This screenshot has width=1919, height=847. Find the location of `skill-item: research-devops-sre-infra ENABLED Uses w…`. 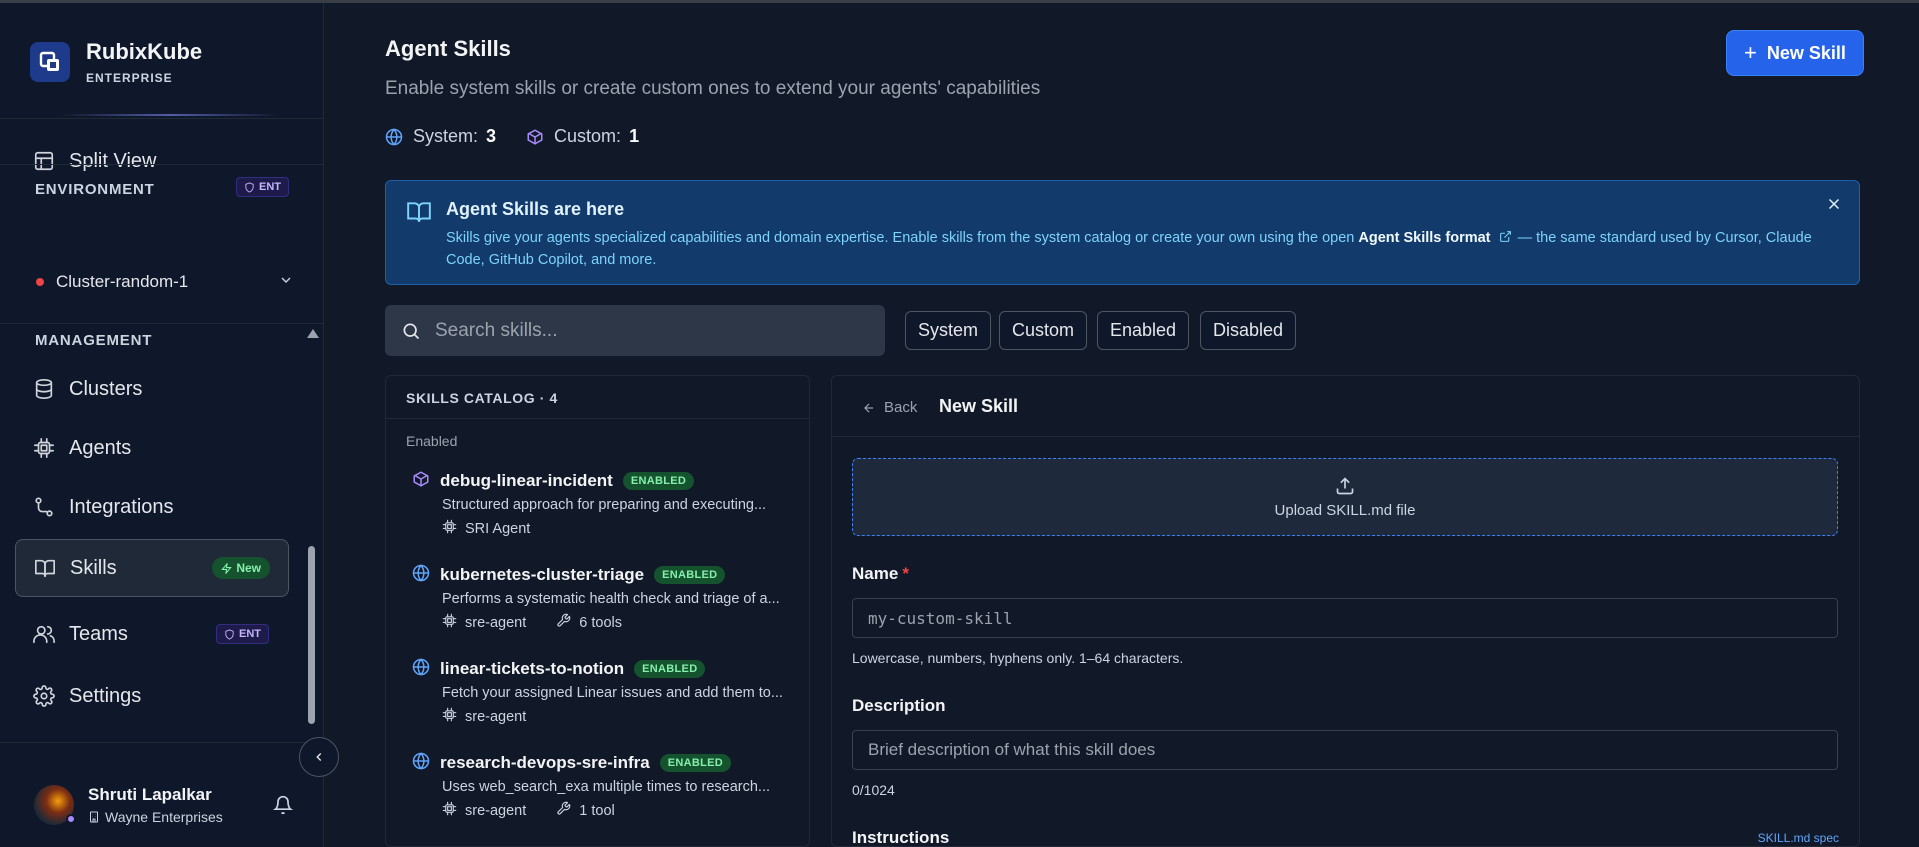

skill-item: research-devops-sre-infra ENABLED Uses w… is located at coordinates (607, 786).